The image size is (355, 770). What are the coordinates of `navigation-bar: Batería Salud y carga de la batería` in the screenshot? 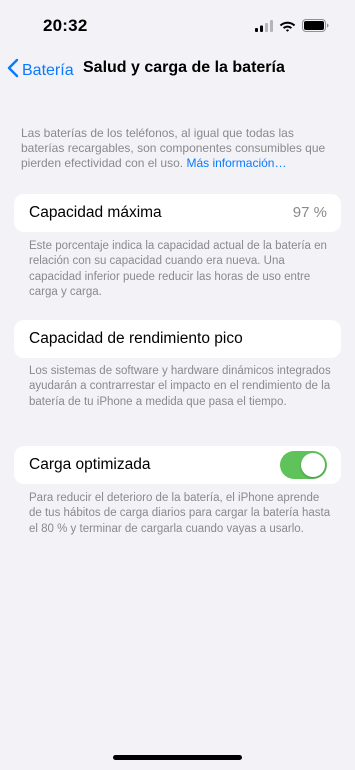 It's located at (177, 70).